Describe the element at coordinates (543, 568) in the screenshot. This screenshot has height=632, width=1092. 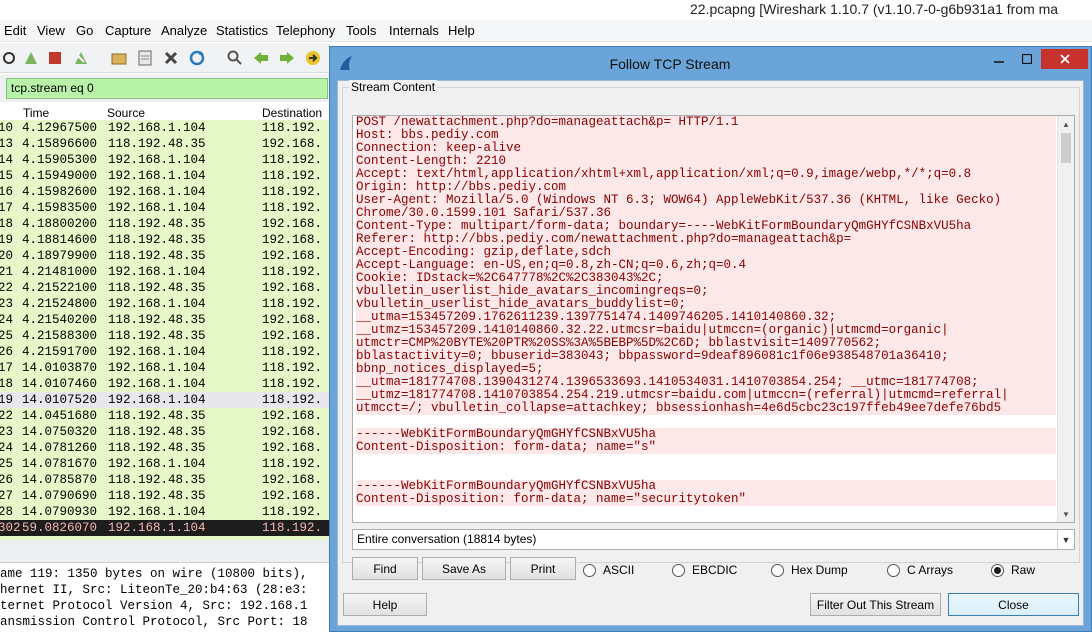
I see `print-button: Print` at that location.